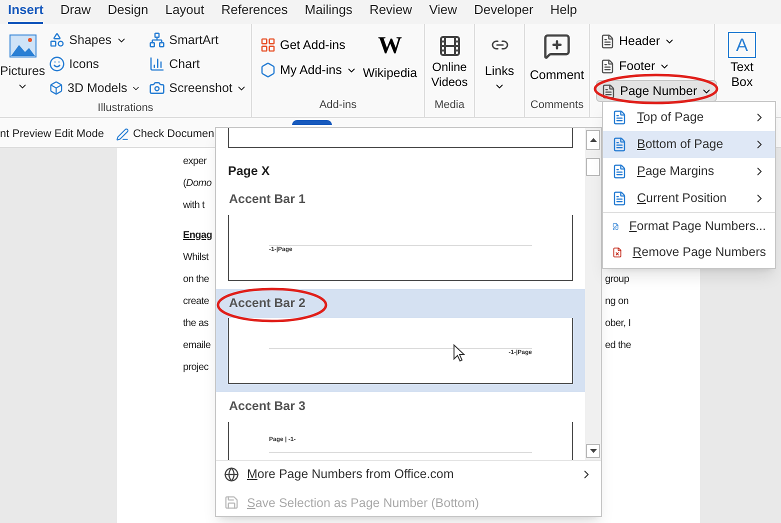  I want to click on item-label: Accent Bar 3, so click(267, 407).